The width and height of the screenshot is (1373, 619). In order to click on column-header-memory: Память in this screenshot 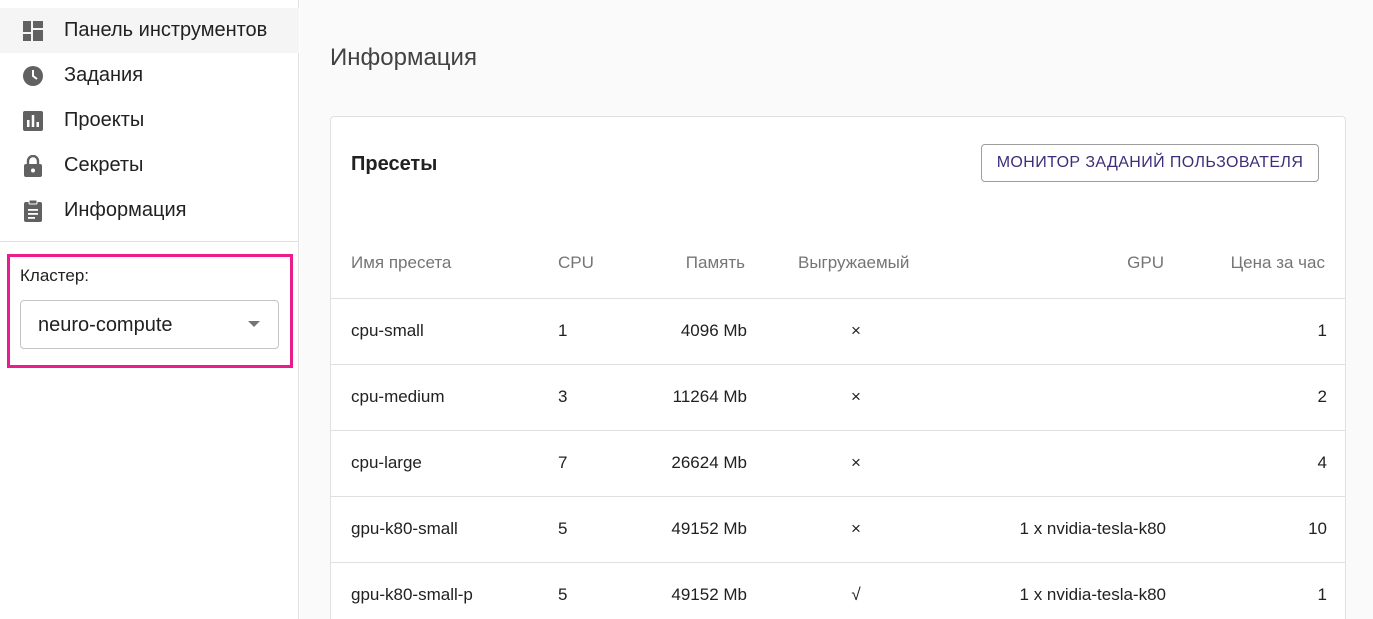, I will do `click(715, 263)`.